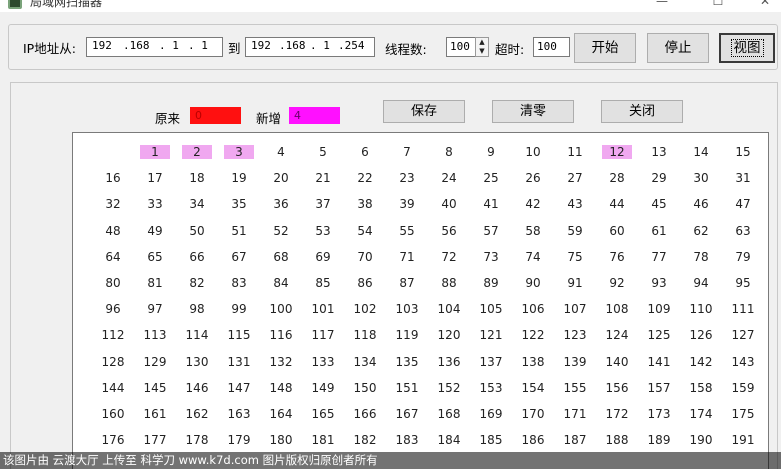 Image resolution: width=781 pixels, height=469 pixels. Describe the element at coordinates (239, 231) in the screenshot. I see `ip-host-cell: 51` at that location.